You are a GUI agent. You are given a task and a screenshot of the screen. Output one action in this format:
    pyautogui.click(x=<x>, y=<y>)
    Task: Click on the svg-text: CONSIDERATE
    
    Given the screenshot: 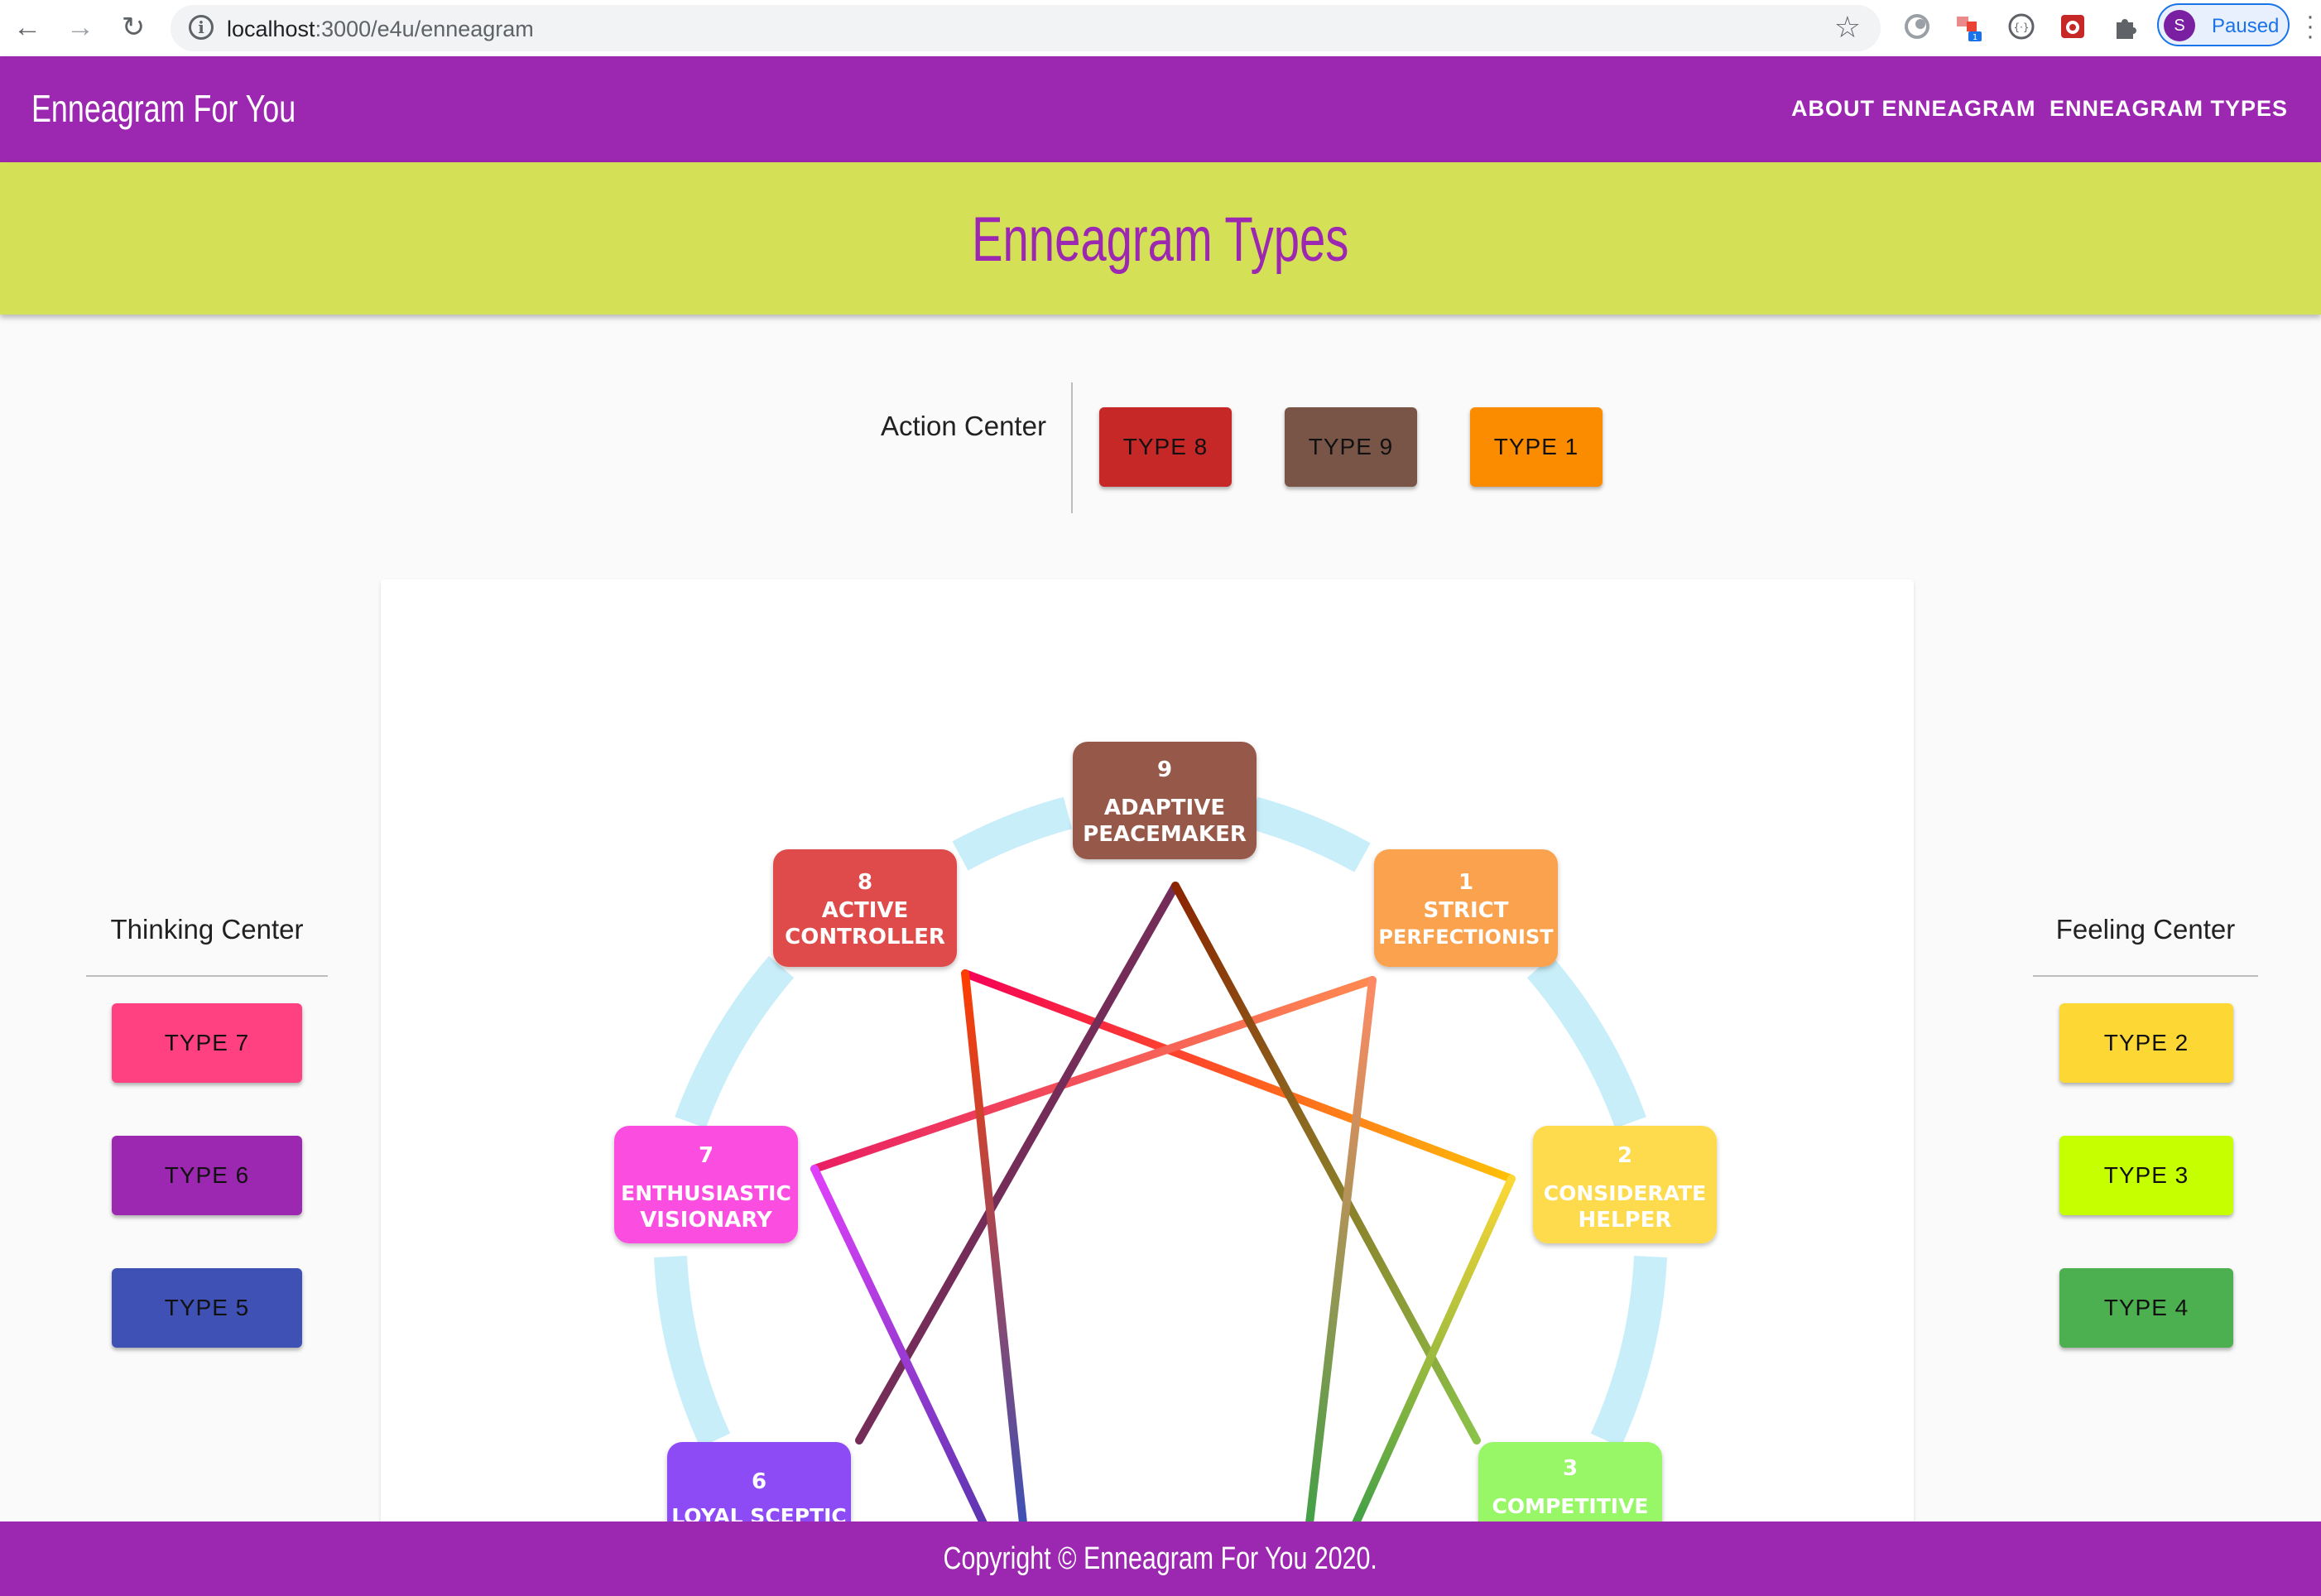 What is the action you would take?
    pyautogui.click(x=1625, y=1193)
    